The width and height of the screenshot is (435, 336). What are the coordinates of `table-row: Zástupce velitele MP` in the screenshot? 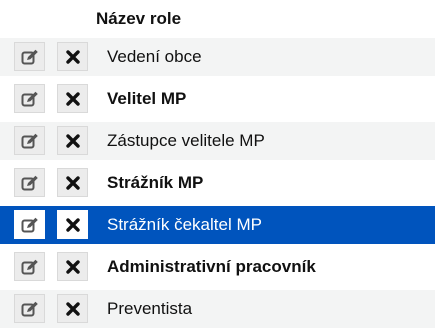 It's located at (217, 141).